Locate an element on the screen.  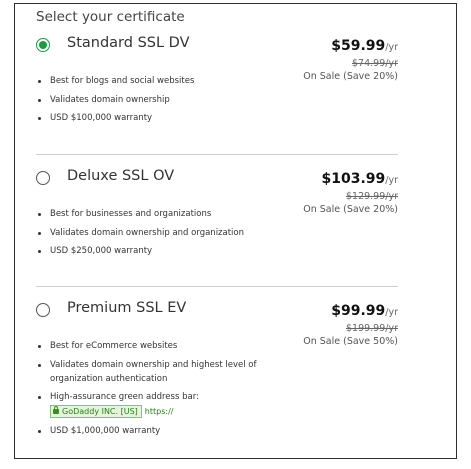
address-bar-badge: GoDaddy INC. [US] is located at coordinates (96, 411).